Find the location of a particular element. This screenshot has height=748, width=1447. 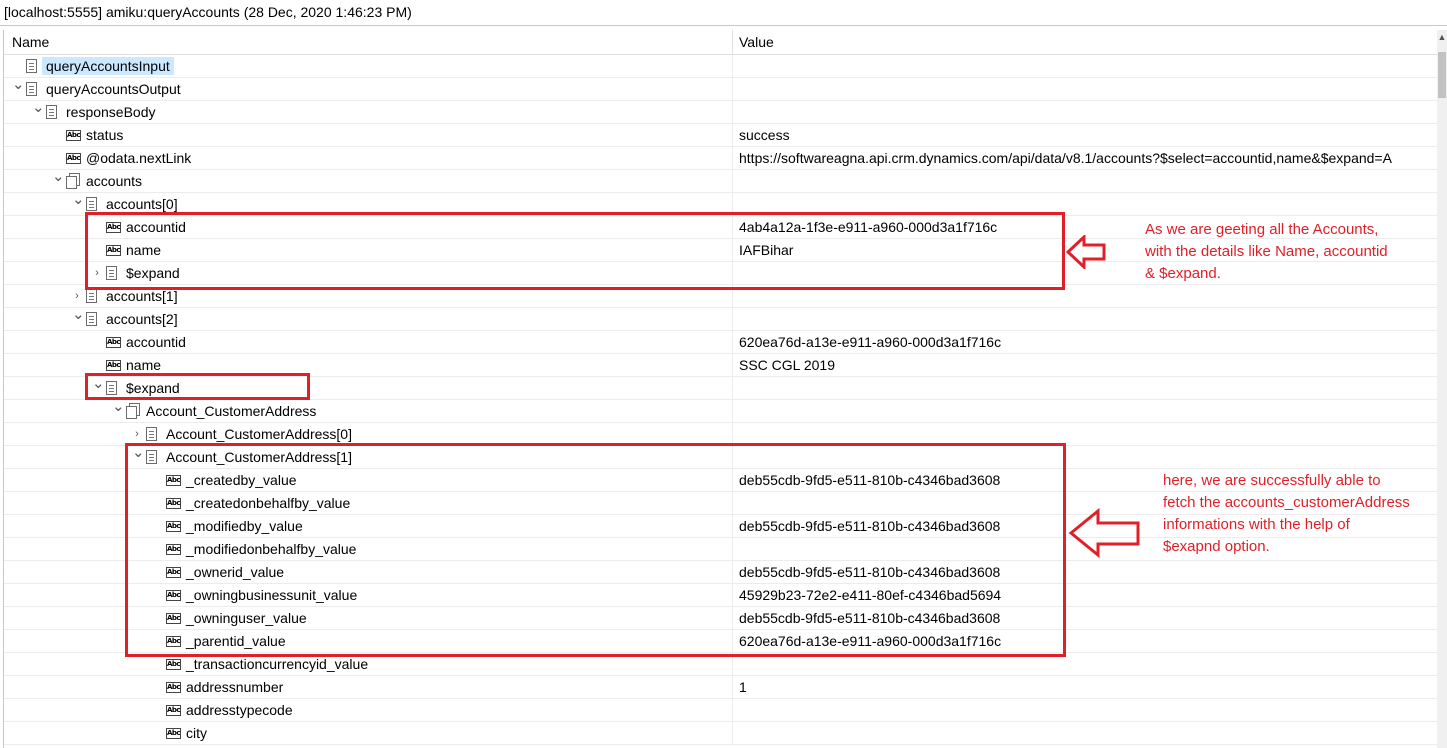

column-header-value: Value is located at coordinates (756, 42).